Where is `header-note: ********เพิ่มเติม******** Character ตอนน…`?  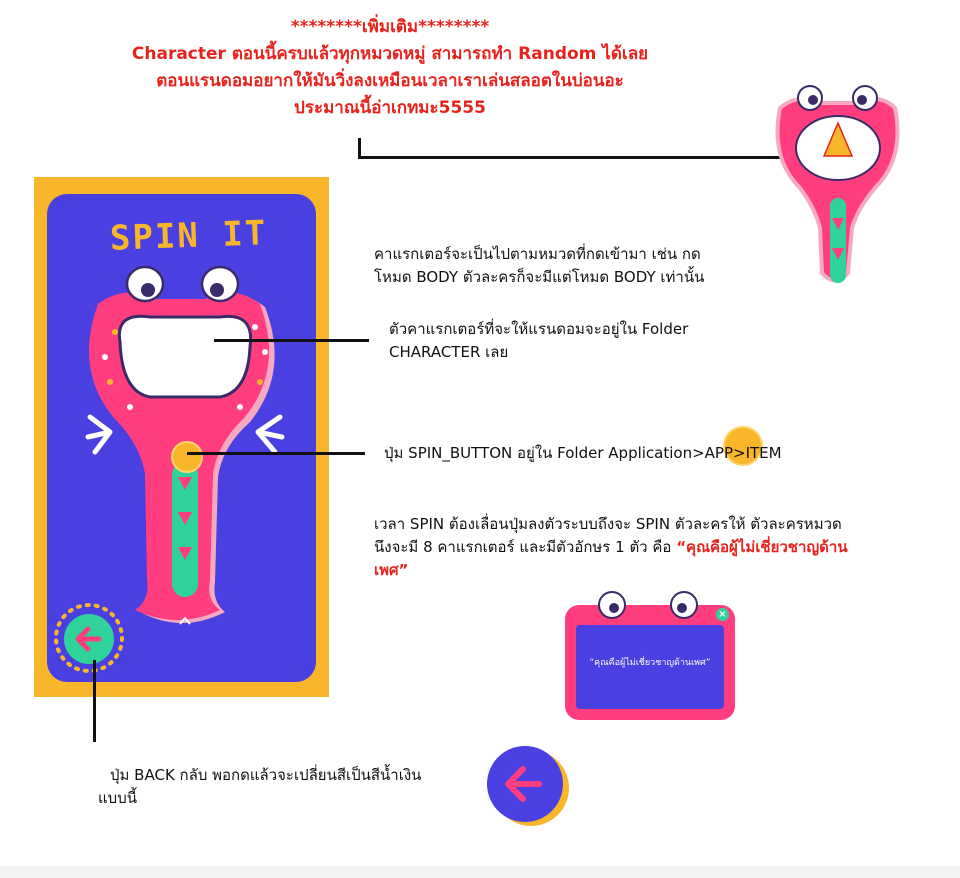
header-note: ********เพิ่มเติม******** Character ตอนน… is located at coordinates (390, 68).